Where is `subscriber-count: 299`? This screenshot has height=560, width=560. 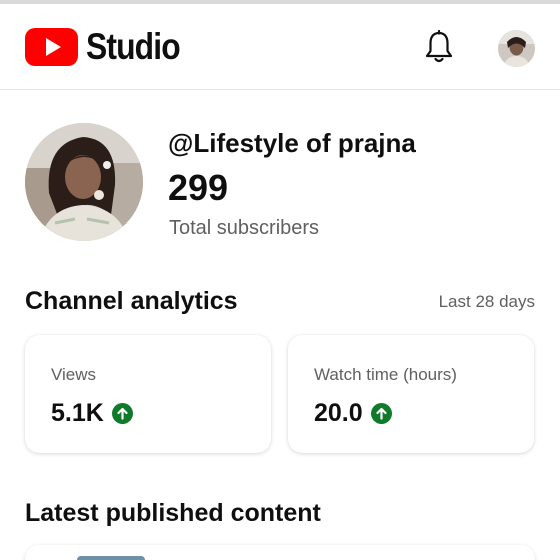 subscriber-count: 299 is located at coordinates (198, 187).